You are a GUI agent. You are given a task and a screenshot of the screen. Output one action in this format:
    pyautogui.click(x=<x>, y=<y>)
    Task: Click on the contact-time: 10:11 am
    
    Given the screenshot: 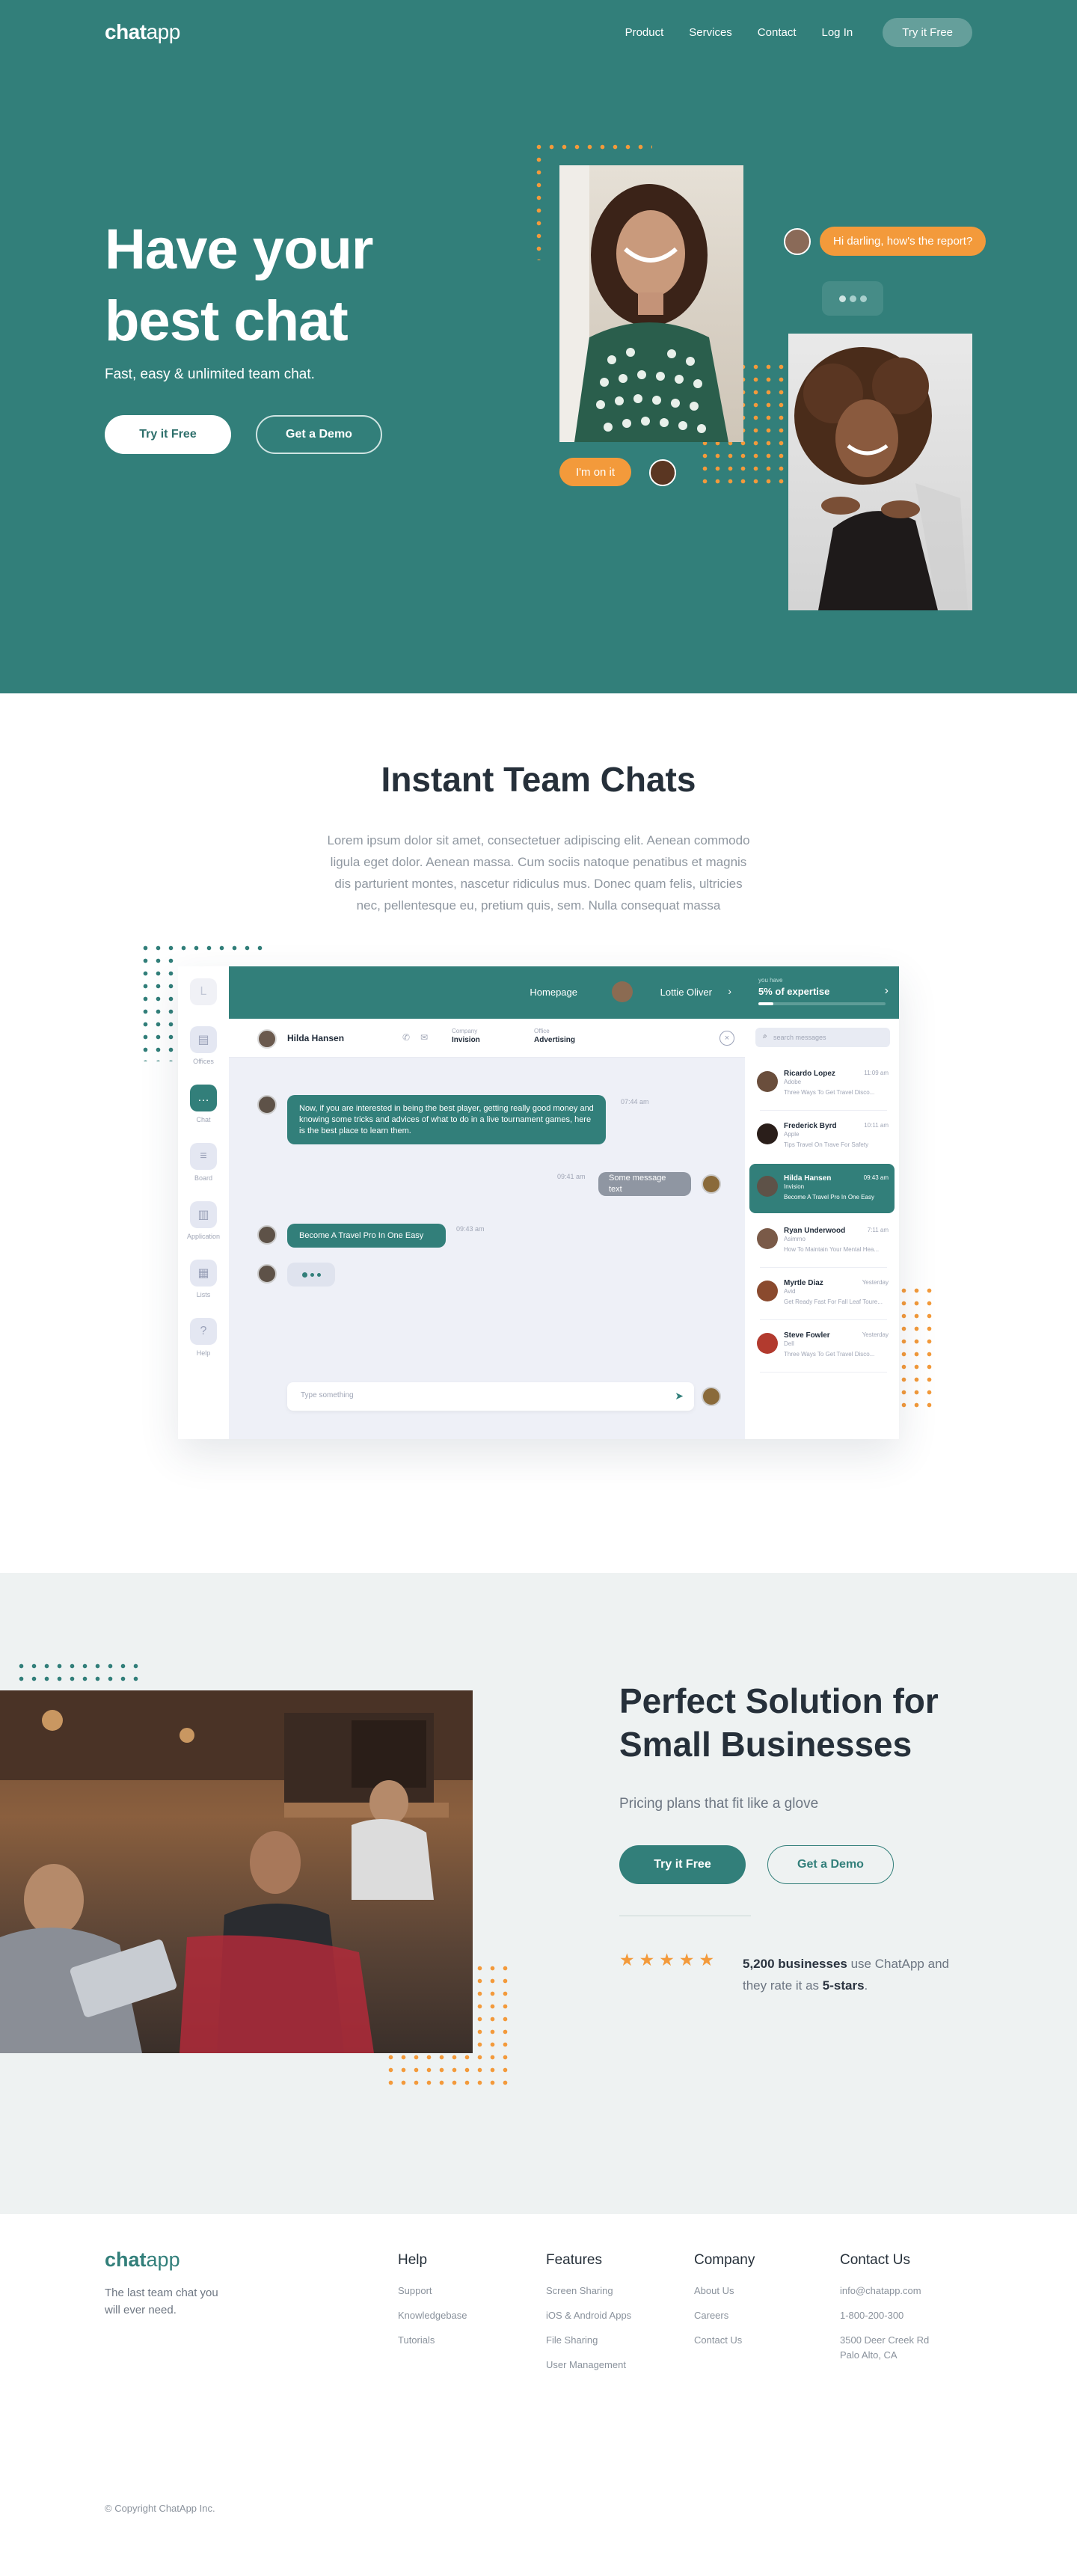 What is the action you would take?
    pyautogui.click(x=876, y=1125)
    